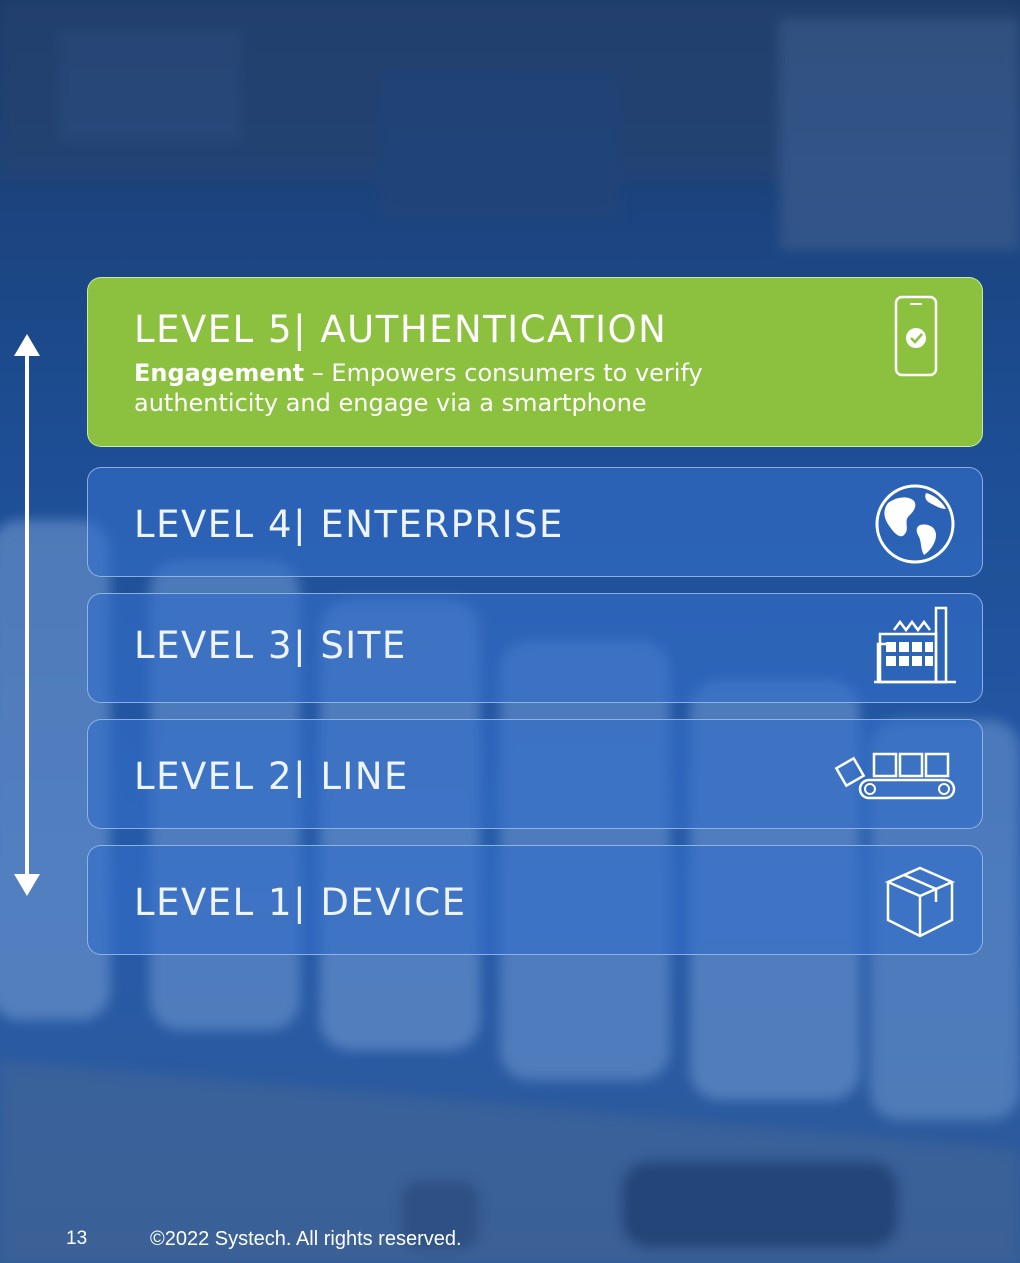 The image size is (1020, 1263). Describe the element at coordinates (915, 524) in the screenshot. I see `globe-icon` at that location.